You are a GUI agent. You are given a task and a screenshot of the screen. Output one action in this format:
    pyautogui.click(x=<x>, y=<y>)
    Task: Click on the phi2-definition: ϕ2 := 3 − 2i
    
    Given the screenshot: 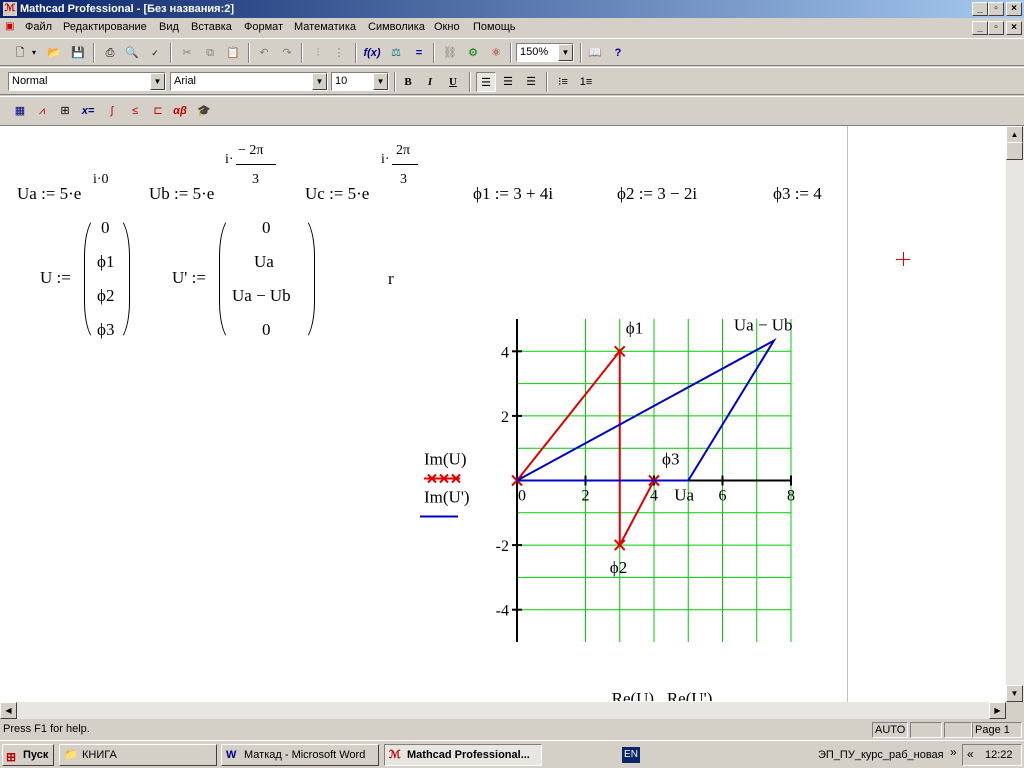 What is the action you would take?
    pyautogui.click(x=657, y=194)
    